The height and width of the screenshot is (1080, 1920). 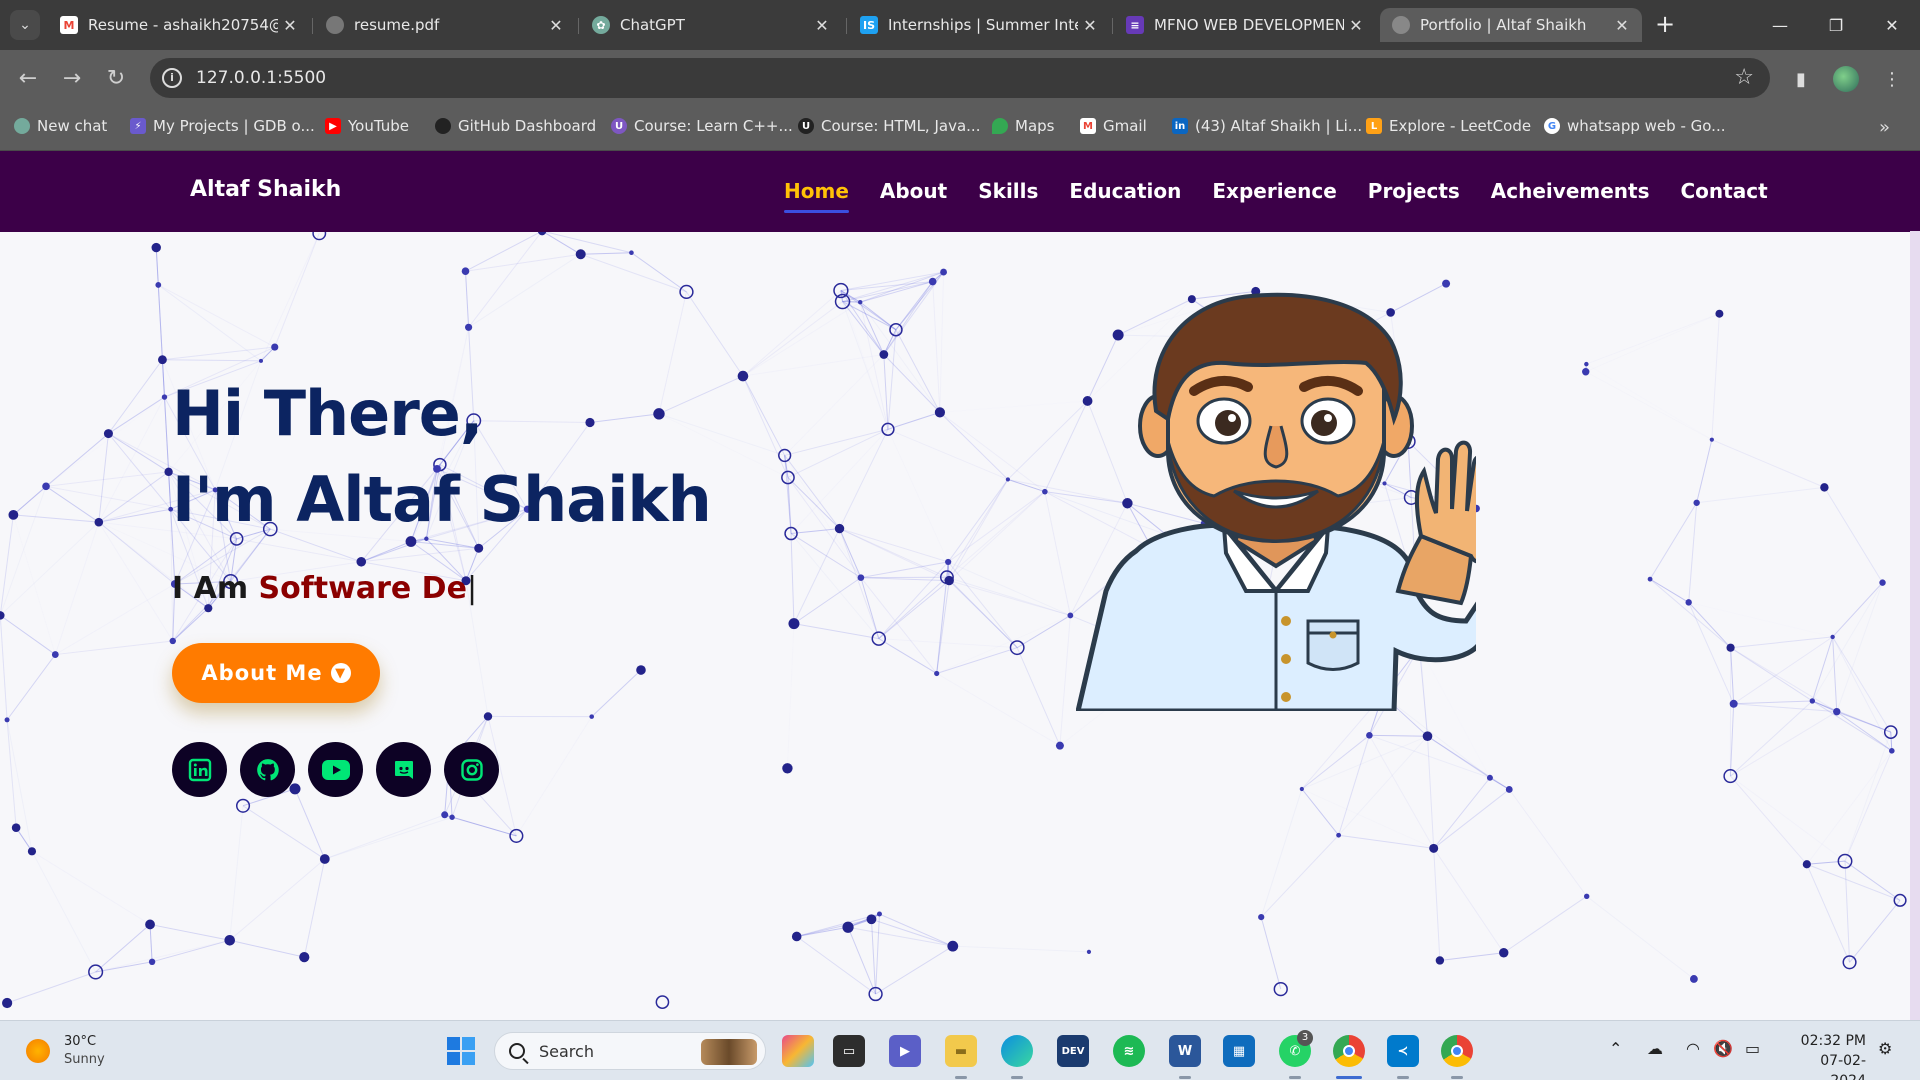 I want to click on tab-chatgpt: ✿ ChatGPT ✕, so click(x=711, y=25).